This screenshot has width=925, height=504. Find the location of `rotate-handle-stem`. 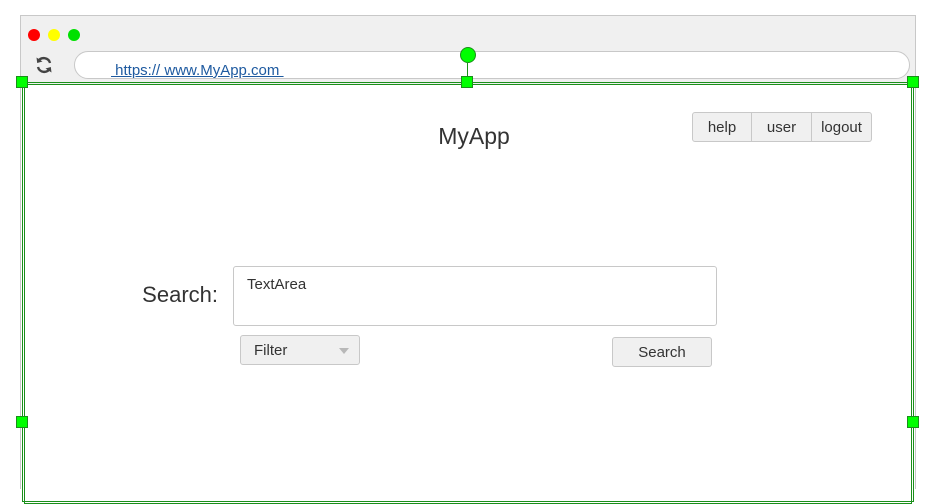

rotate-handle-stem is located at coordinates (467, 70).